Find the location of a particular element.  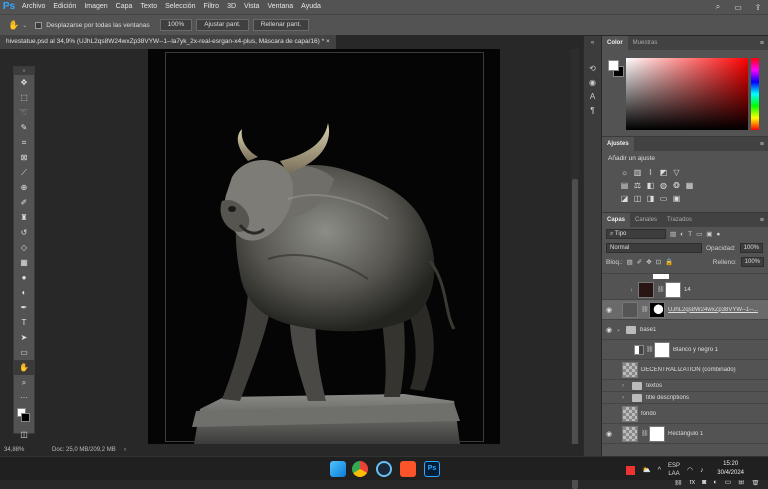

layer-name: Blanco y negro 1 is located at coordinates (695, 350).